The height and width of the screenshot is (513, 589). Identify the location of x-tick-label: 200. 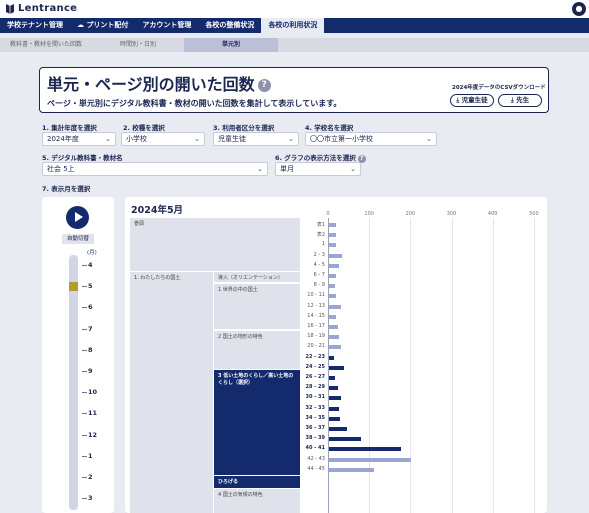
(410, 214).